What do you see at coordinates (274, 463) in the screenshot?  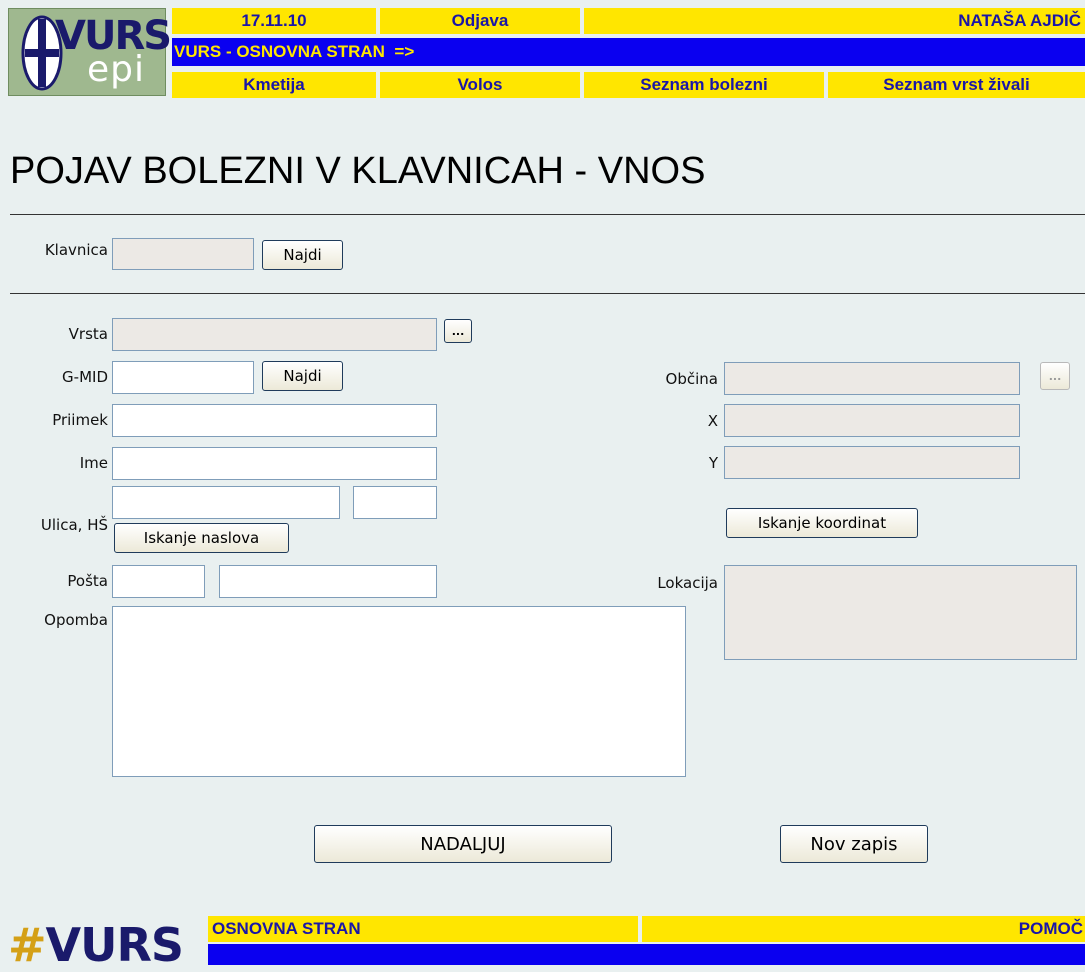 I see `ime-field` at bounding box center [274, 463].